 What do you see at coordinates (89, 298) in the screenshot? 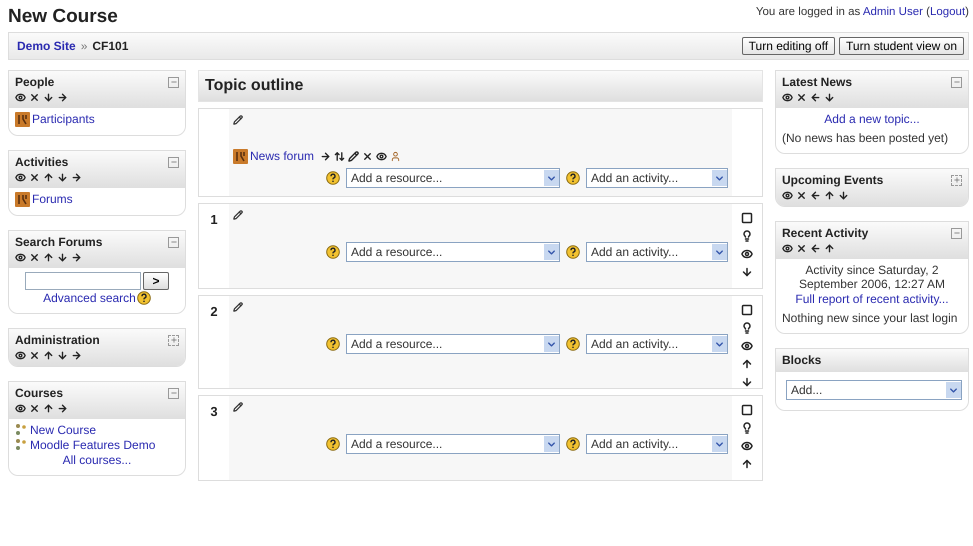
I see `advanced-search-link: Advanced search` at bounding box center [89, 298].